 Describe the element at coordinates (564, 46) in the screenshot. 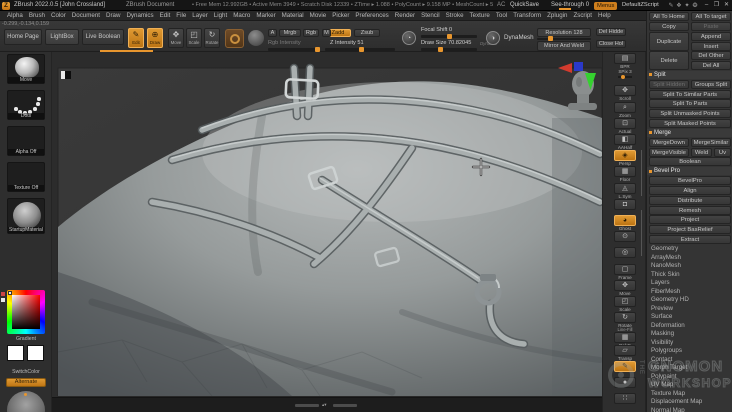

I see `mirror-and-weld-button: Mirror And Weld` at that location.